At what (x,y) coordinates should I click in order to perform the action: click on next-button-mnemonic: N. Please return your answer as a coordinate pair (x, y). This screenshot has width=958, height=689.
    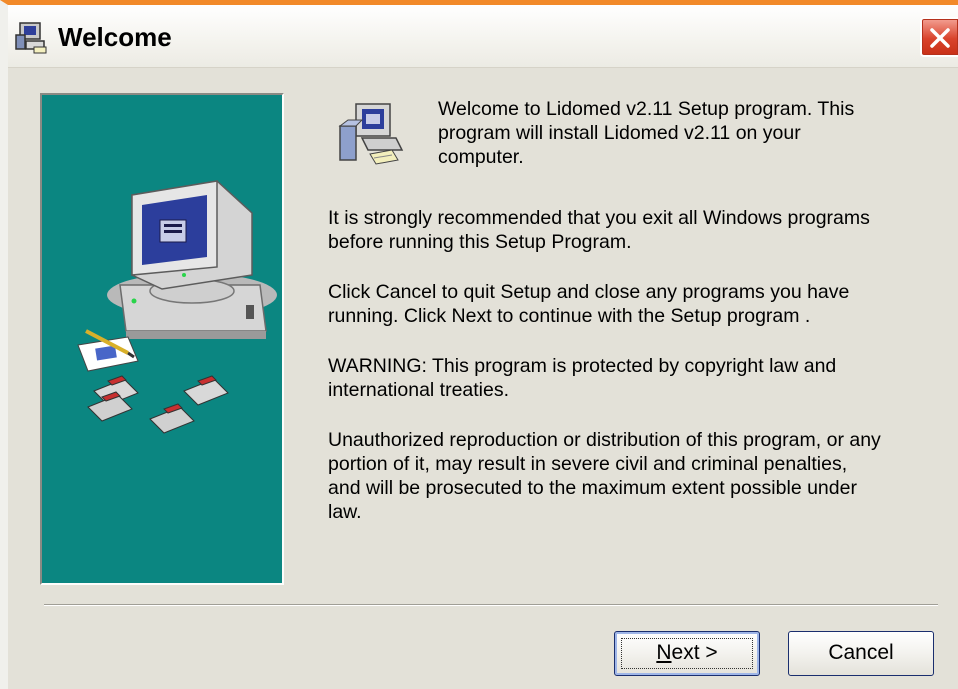
    Looking at the image, I should click on (664, 652).